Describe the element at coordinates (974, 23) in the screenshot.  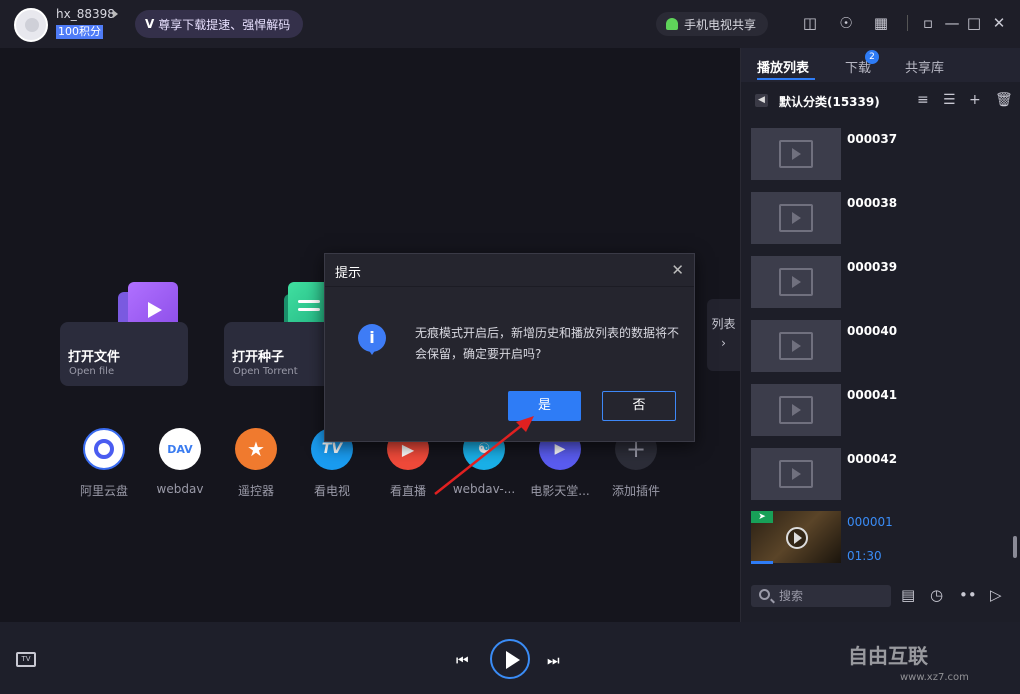
I see `maximize-icon: □` at that location.